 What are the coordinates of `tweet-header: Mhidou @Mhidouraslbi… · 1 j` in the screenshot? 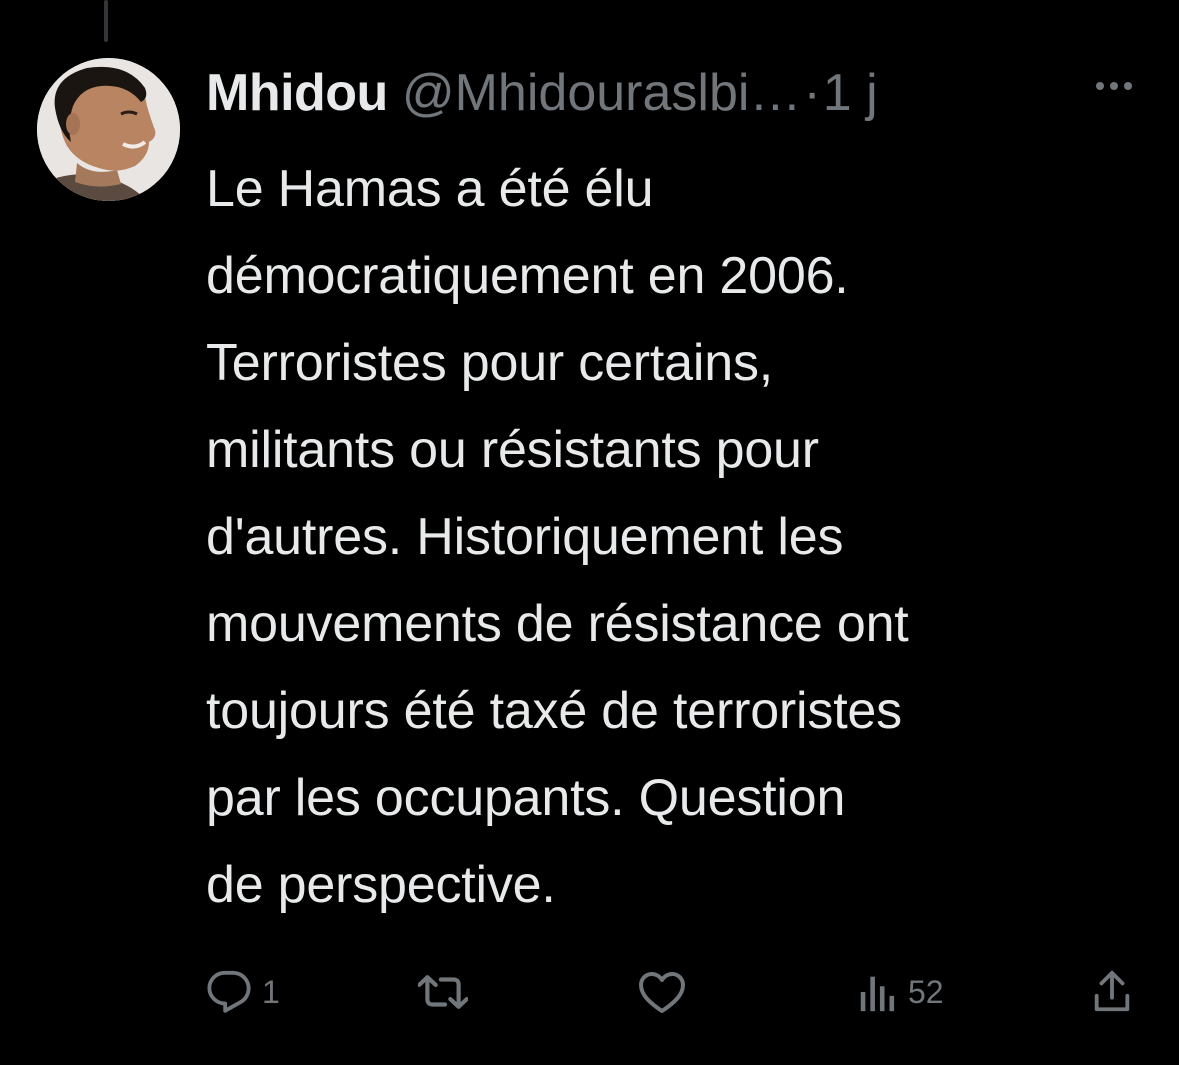 It's located at (542, 93).